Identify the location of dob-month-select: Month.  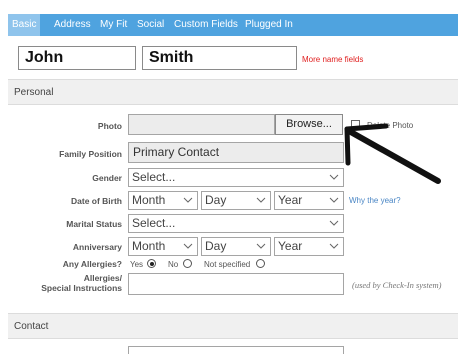
(163, 200).